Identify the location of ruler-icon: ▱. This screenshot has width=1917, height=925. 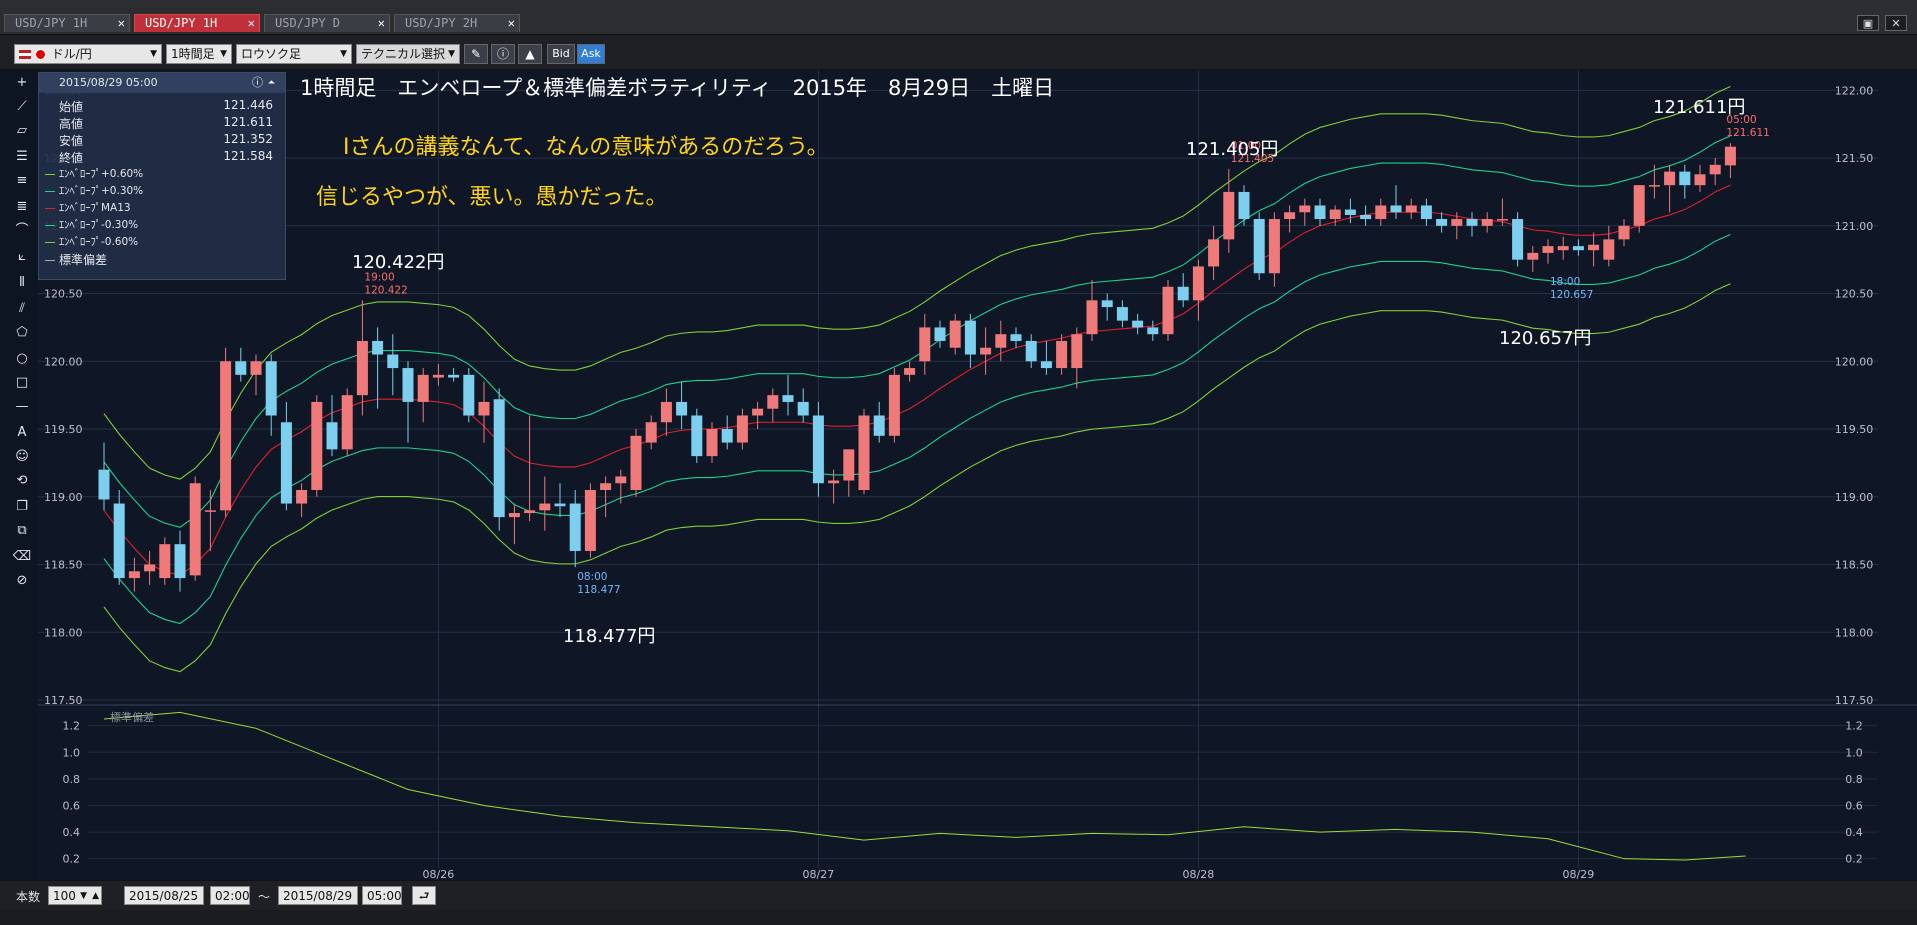
(22, 131).